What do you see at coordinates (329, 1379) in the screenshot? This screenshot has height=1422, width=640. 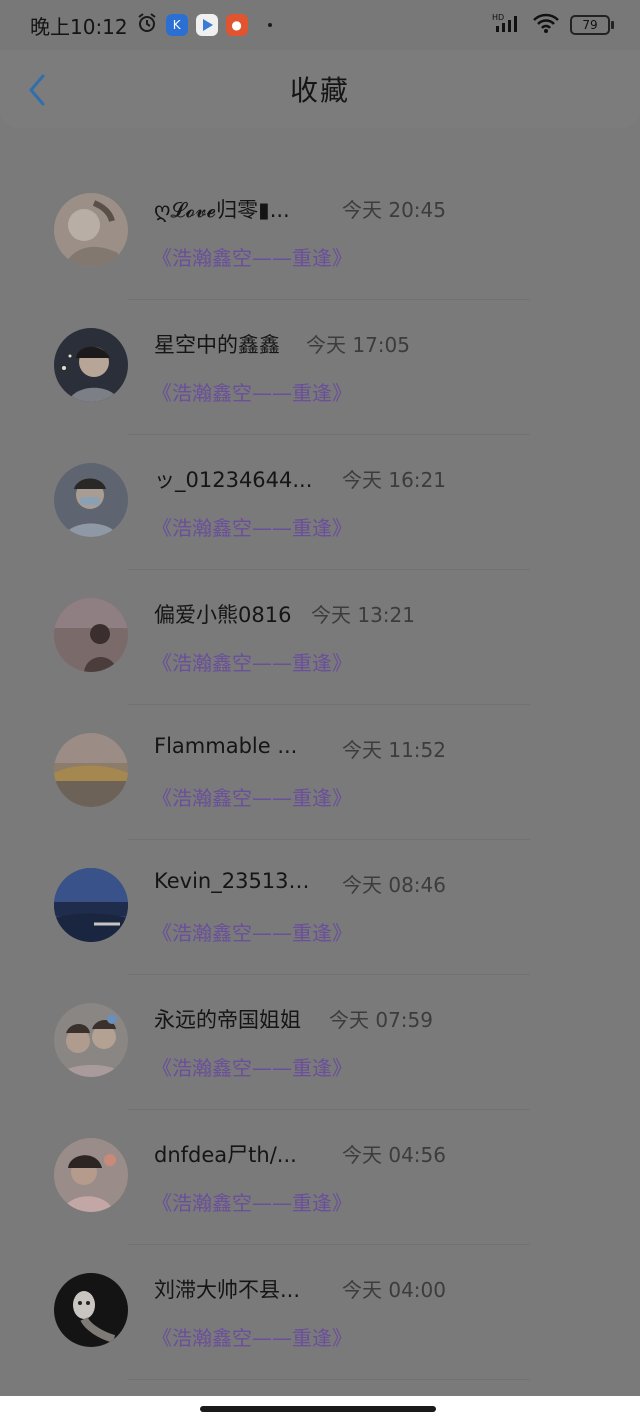 I see `divider` at bounding box center [329, 1379].